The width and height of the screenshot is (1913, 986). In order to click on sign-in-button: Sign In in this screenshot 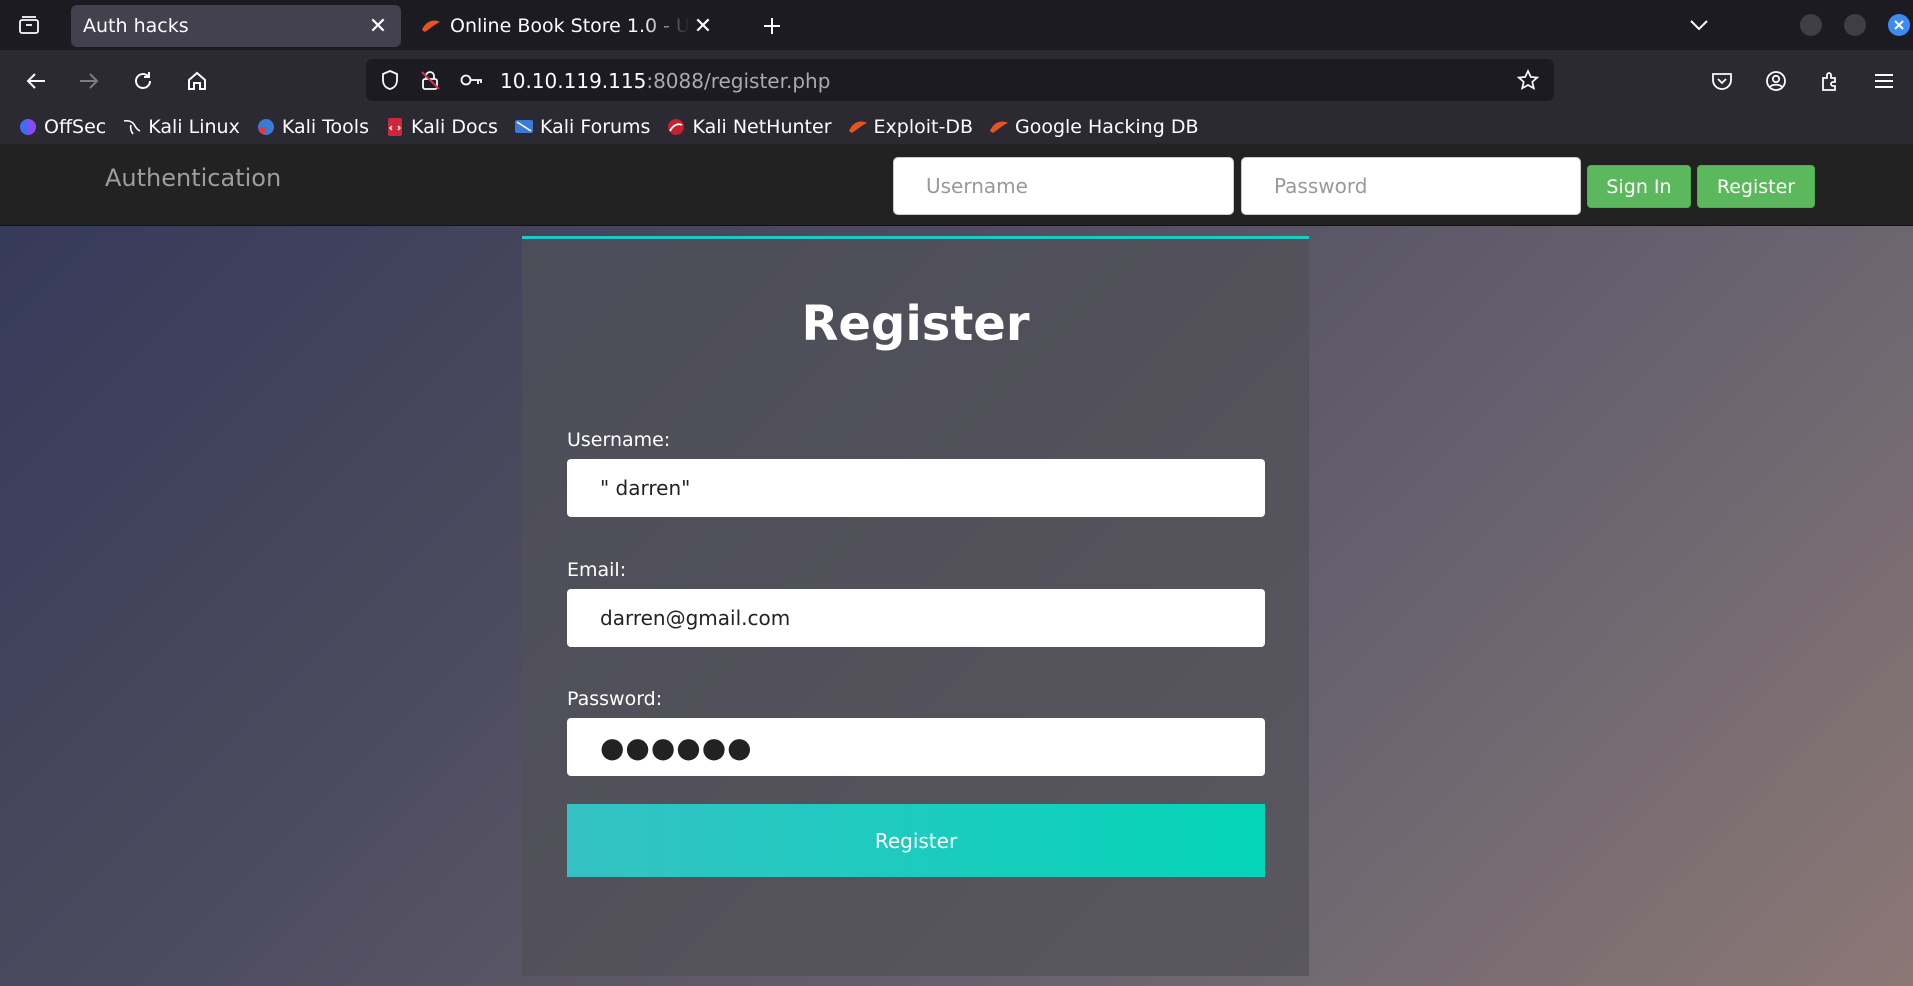, I will do `click(1639, 186)`.